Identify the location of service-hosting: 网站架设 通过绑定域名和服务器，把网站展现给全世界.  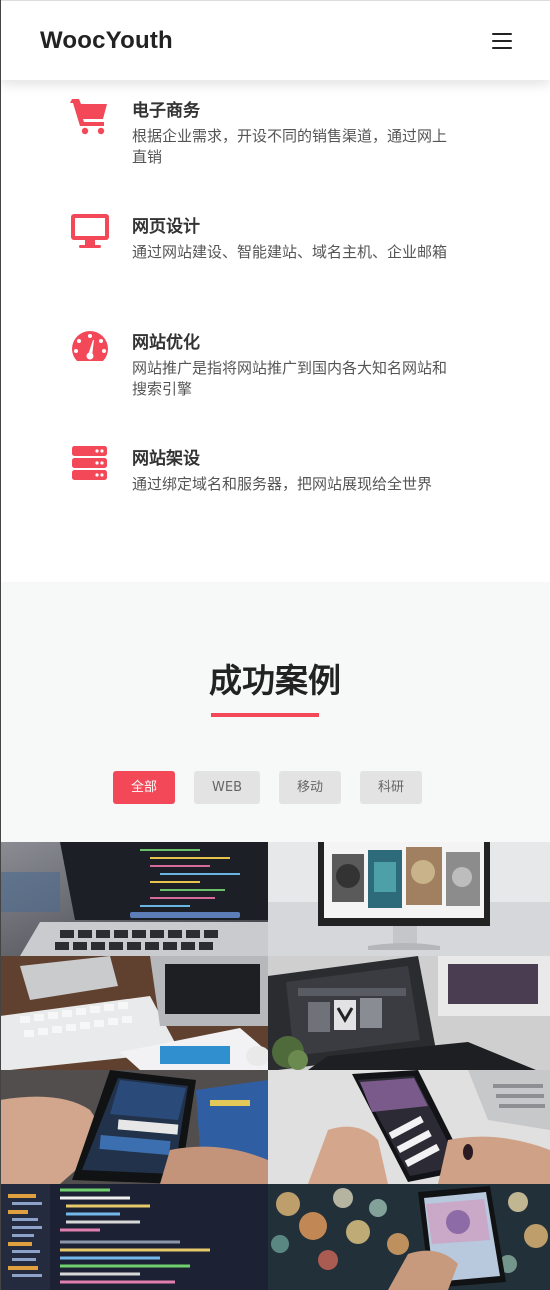
(270, 494).